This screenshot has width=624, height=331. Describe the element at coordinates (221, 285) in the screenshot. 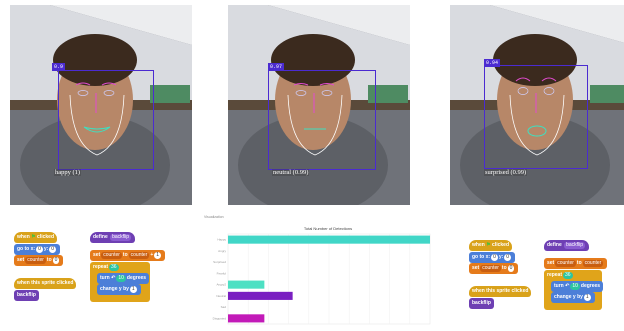

I see `chart-category-label: Angry2` at that location.